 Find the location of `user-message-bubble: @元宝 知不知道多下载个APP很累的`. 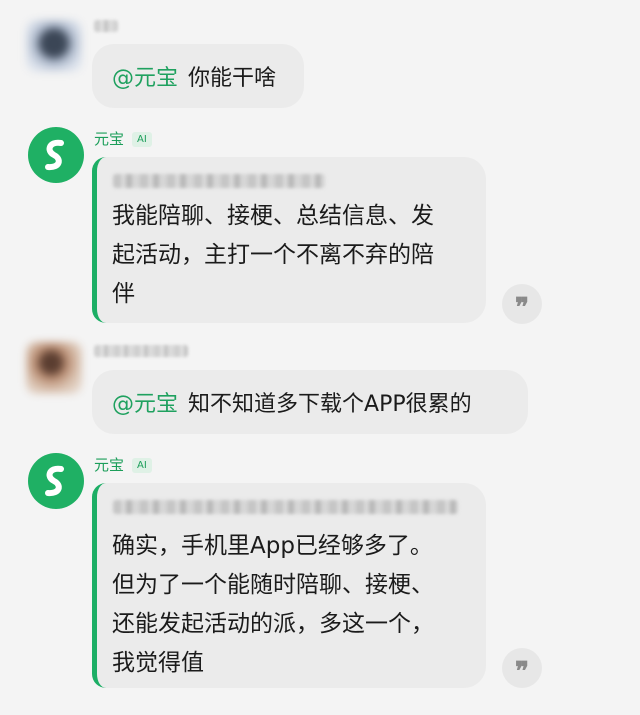

user-message-bubble: @元宝 知不知道多下载个APP很累的 is located at coordinates (310, 402).